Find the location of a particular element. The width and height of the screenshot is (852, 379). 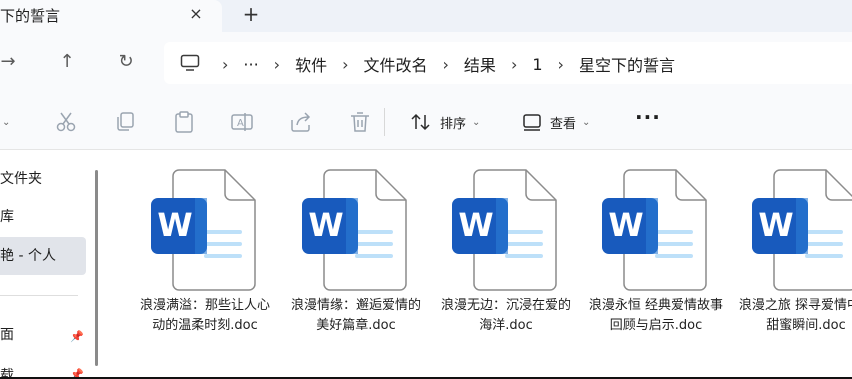

toolbar-divider is located at coordinates (384, 122).